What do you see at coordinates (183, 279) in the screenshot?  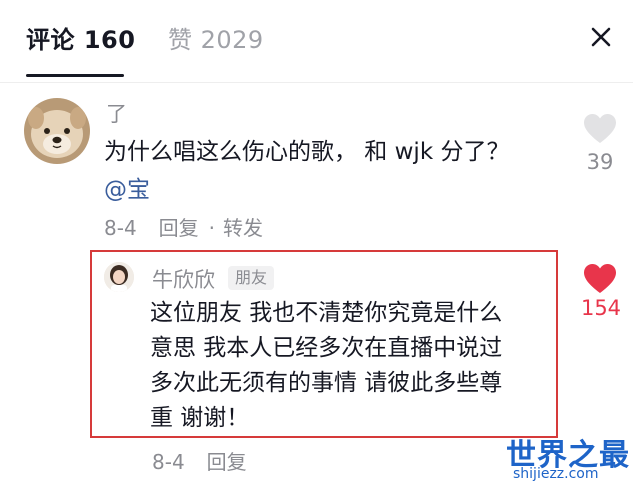 I see `reply-username: 牛欣欣` at bounding box center [183, 279].